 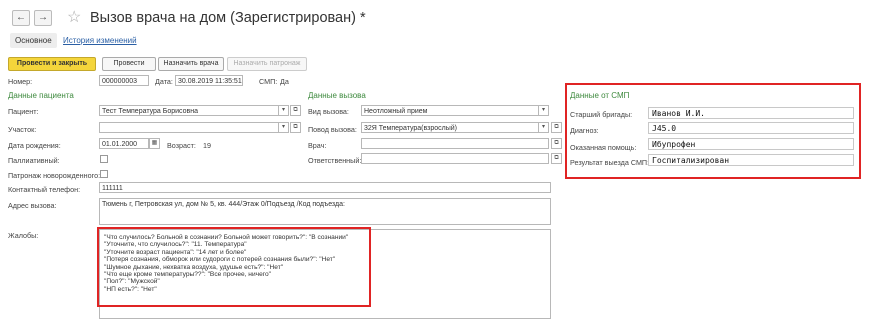 What do you see at coordinates (283, 127) in the screenshot?
I see `area-dropdown-icon: ▾` at bounding box center [283, 127].